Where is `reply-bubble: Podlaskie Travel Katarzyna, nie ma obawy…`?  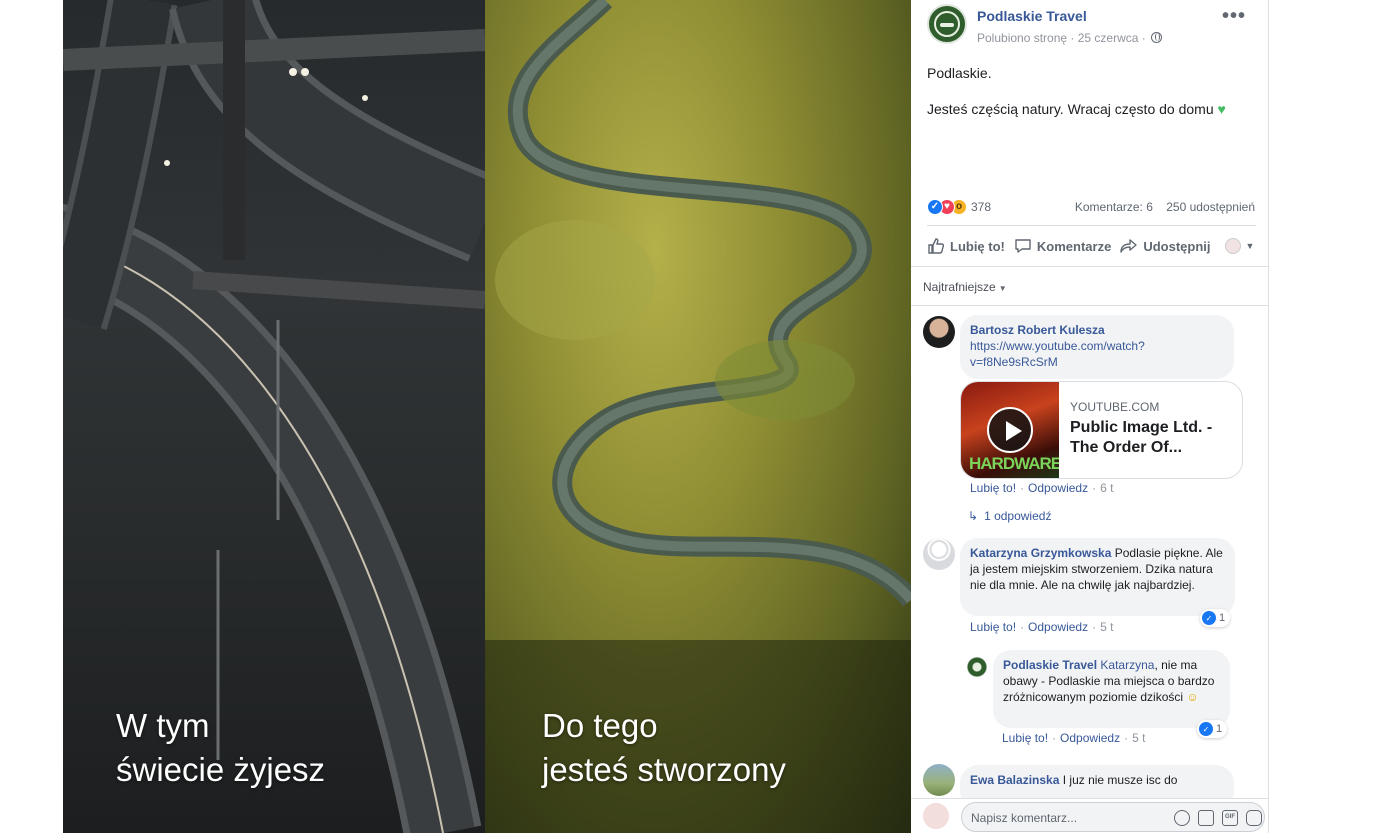 reply-bubble: Podlaskie Travel Katarzyna, nie ma obawy… is located at coordinates (1111, 689).